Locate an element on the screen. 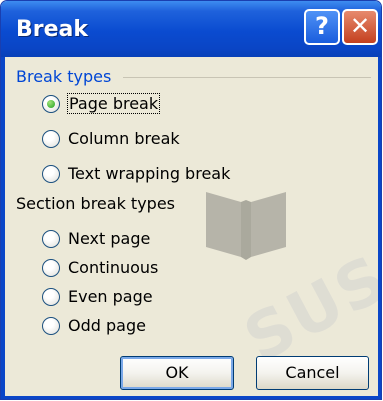 This screenshot has width=383, height=401. radio-page-break-label: Page break is located at coordinates (113, 103).